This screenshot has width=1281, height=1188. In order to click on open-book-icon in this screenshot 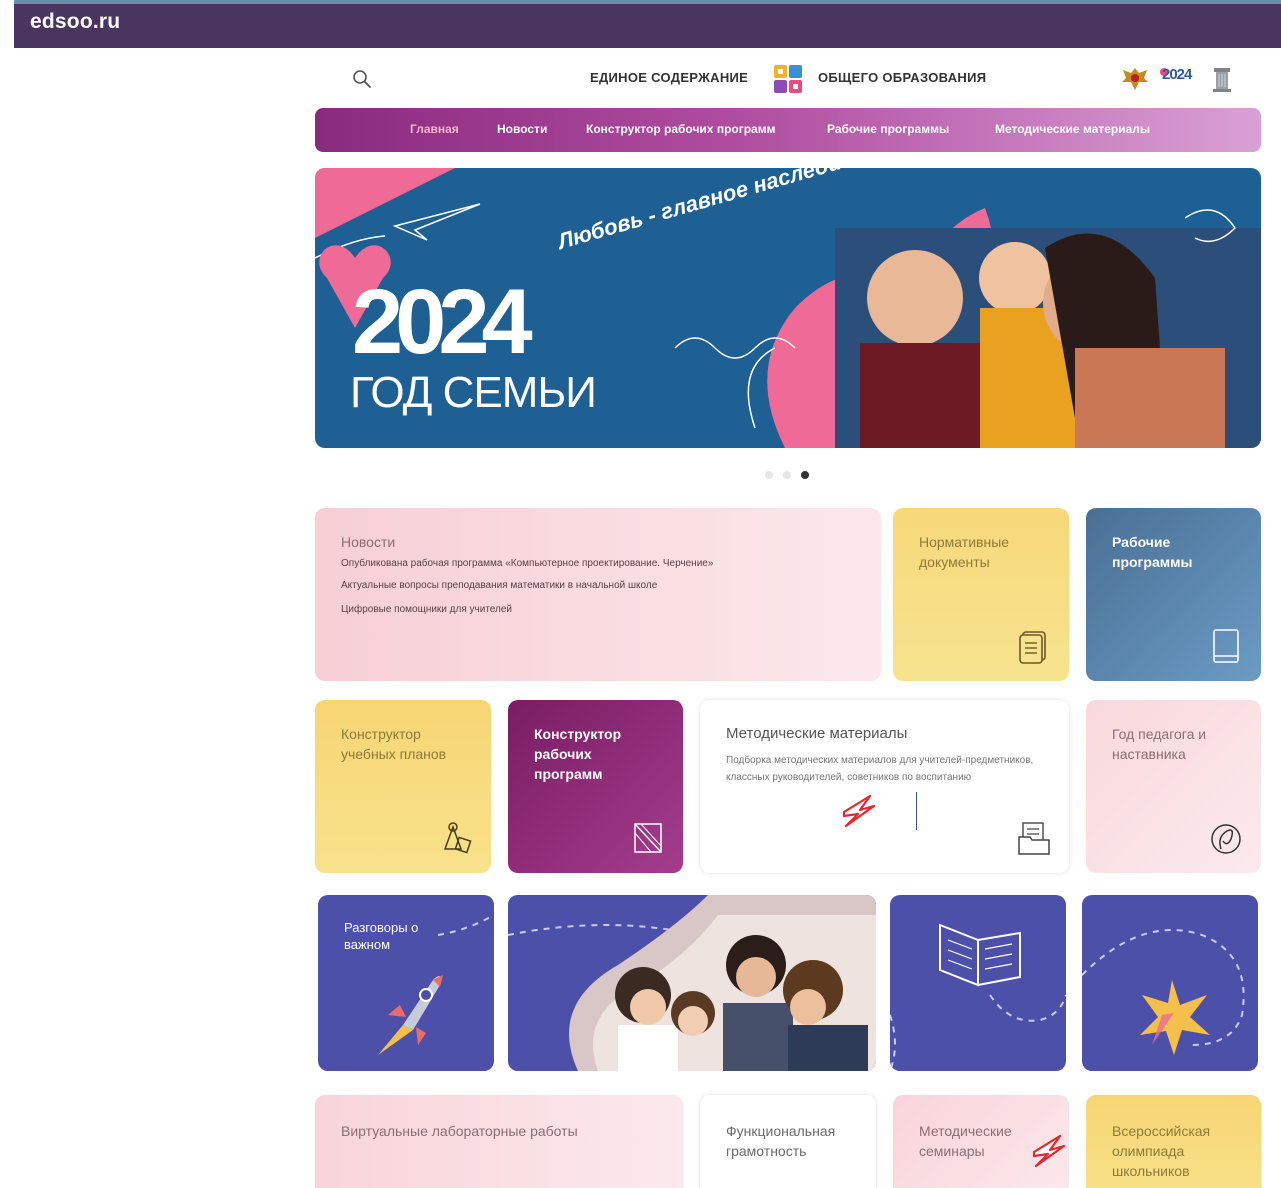, I will do `click(978, 997)`.